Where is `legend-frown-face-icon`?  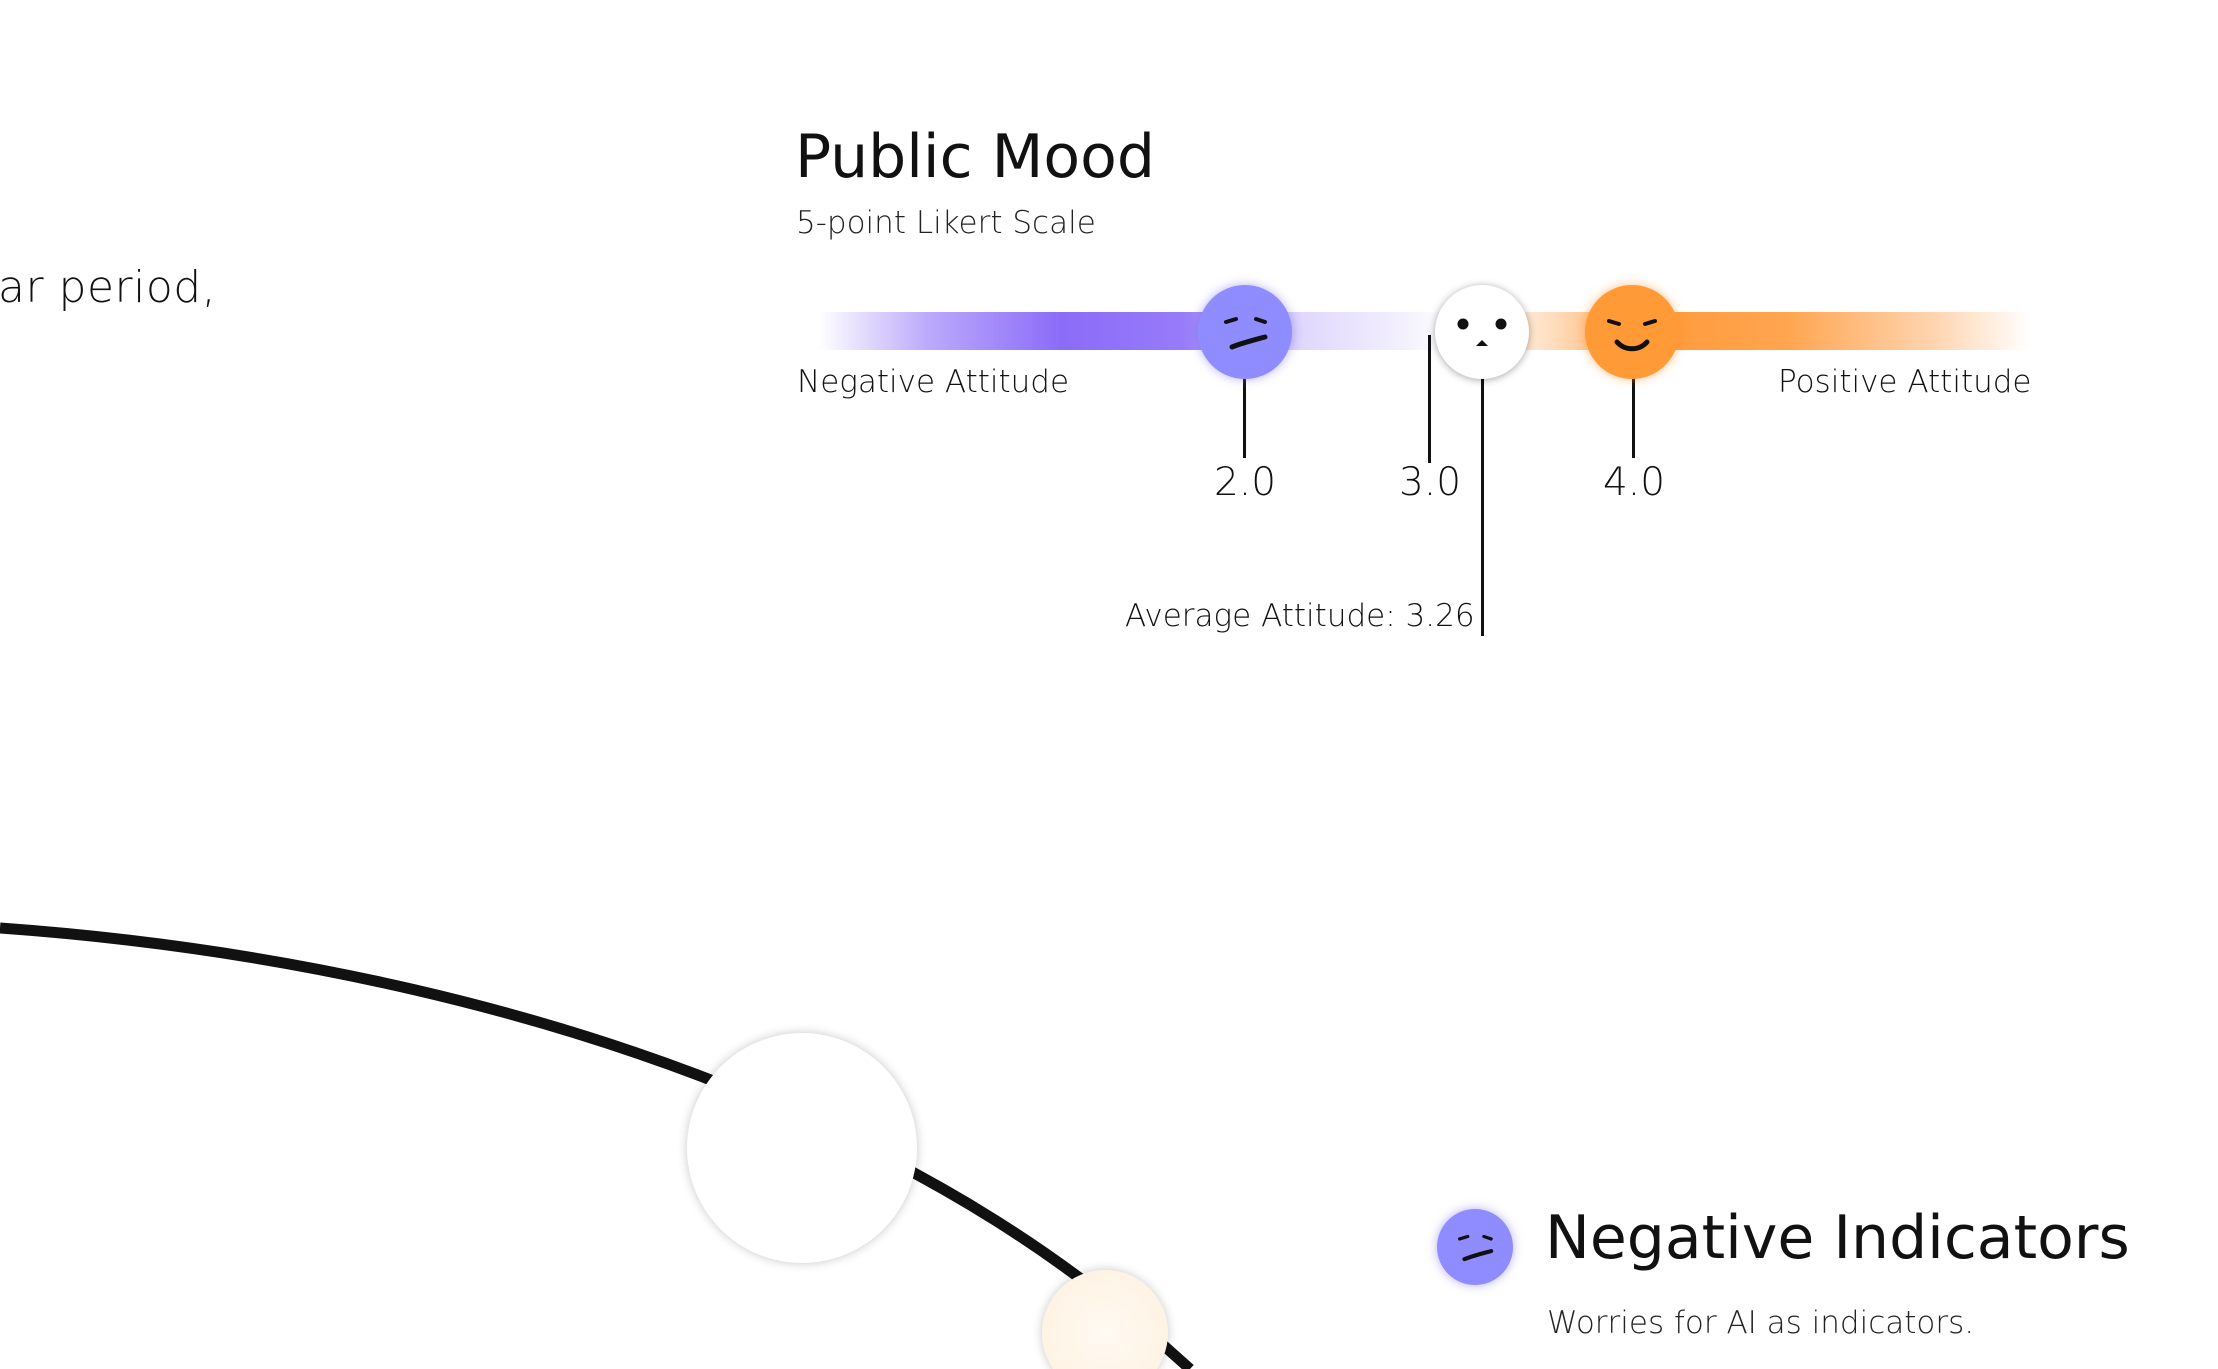
legend-frown-face-icon is located at coordinates (1475, 1247).